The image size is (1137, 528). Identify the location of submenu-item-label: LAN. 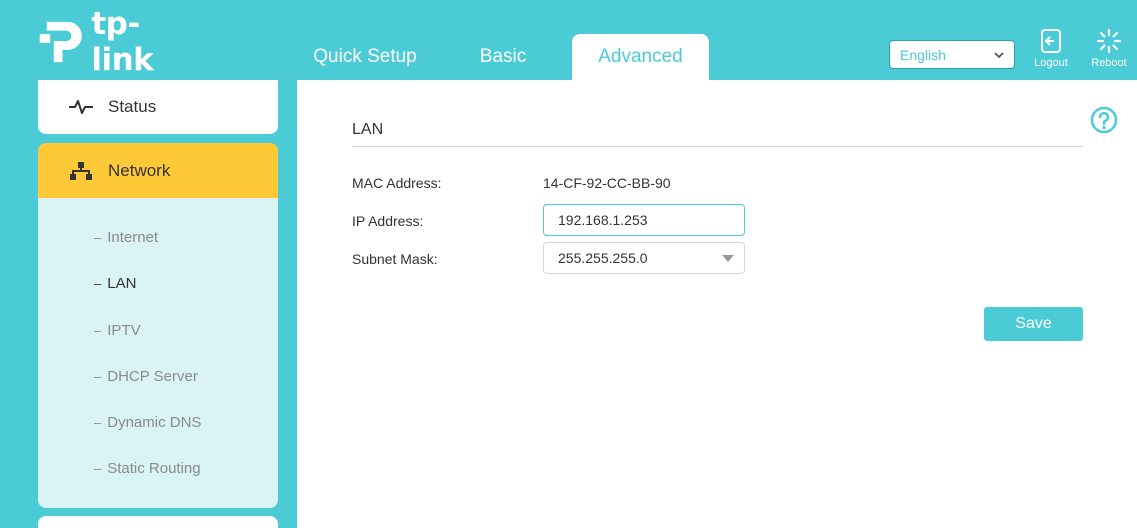
(122, 283).